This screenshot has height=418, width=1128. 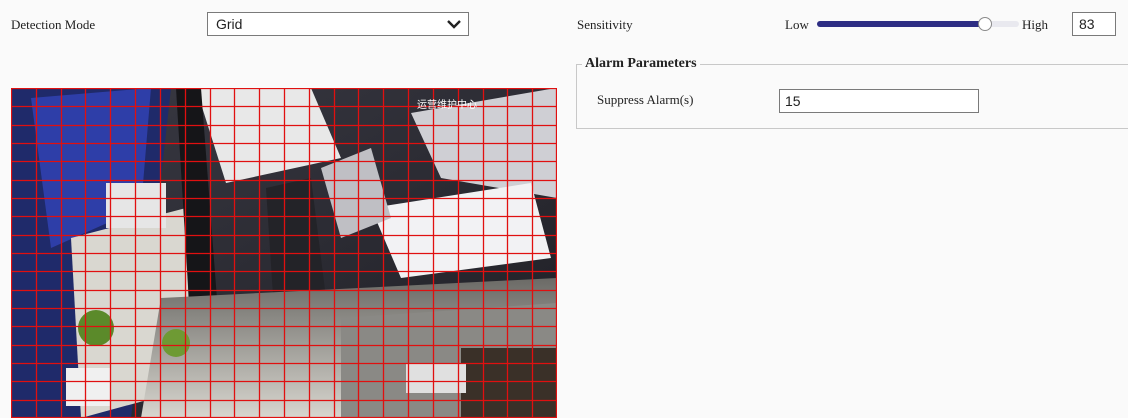 I want to click on slider-thumb, so click(x=984, y=24).